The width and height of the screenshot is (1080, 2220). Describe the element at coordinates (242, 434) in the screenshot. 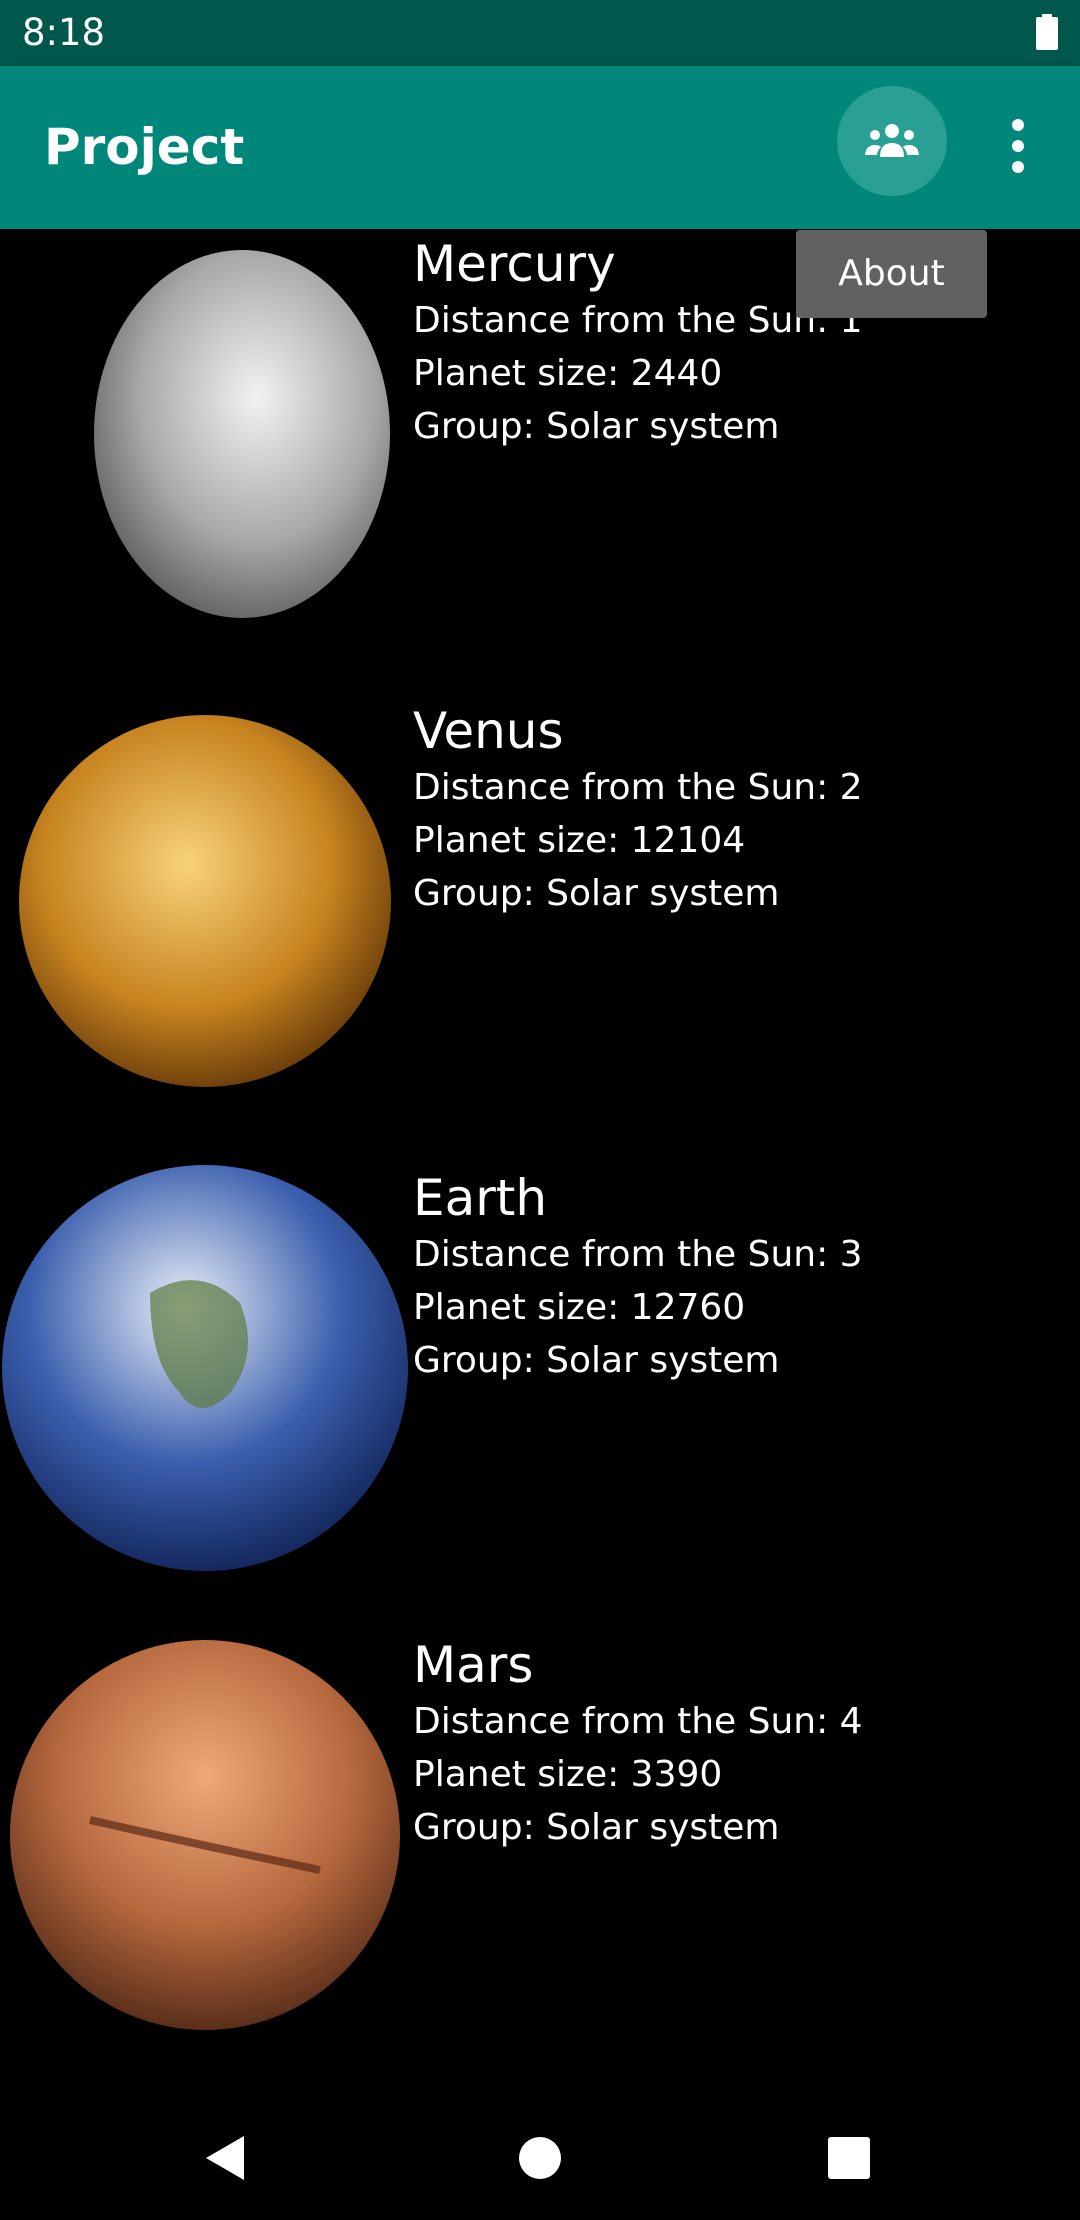

I see `mercury-image` at that location.